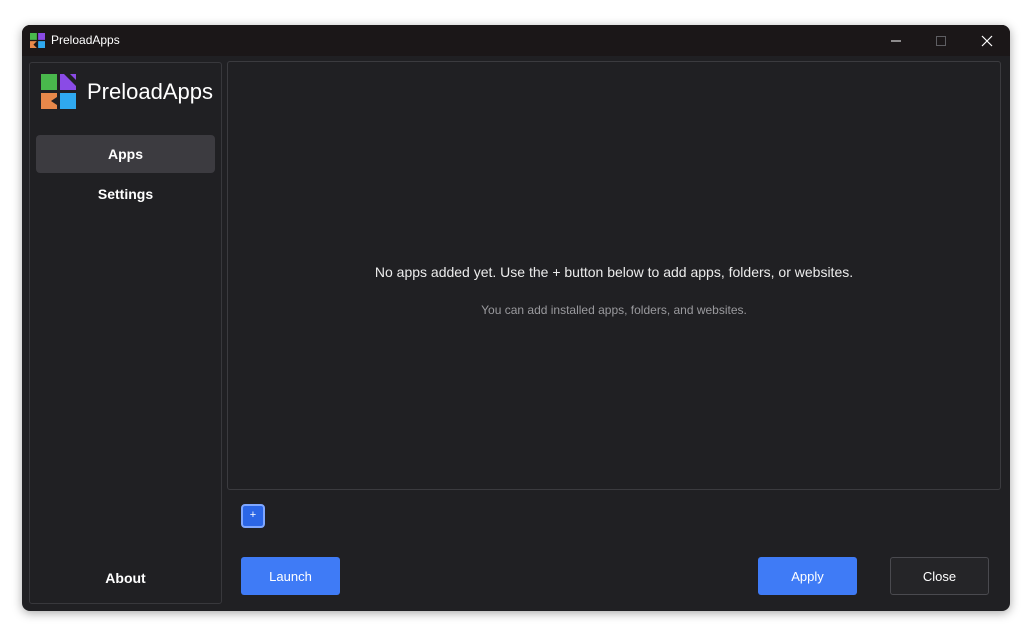  Describe the element at coordinates (290, 576) in the screenshot. I see `launch-button: Launch` at that location.